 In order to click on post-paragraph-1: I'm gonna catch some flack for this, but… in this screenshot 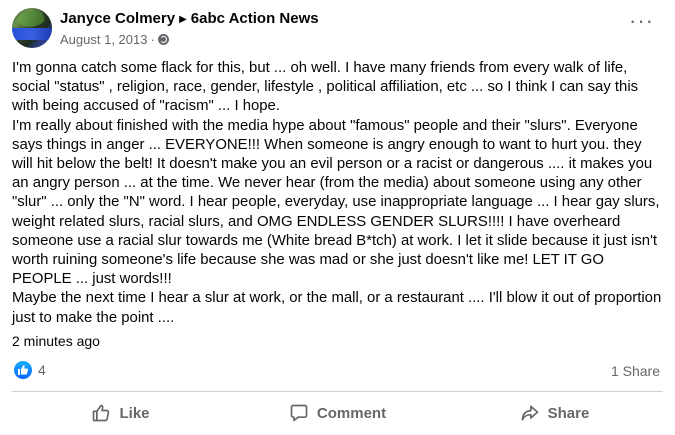, I will do `click(325, 87)`.